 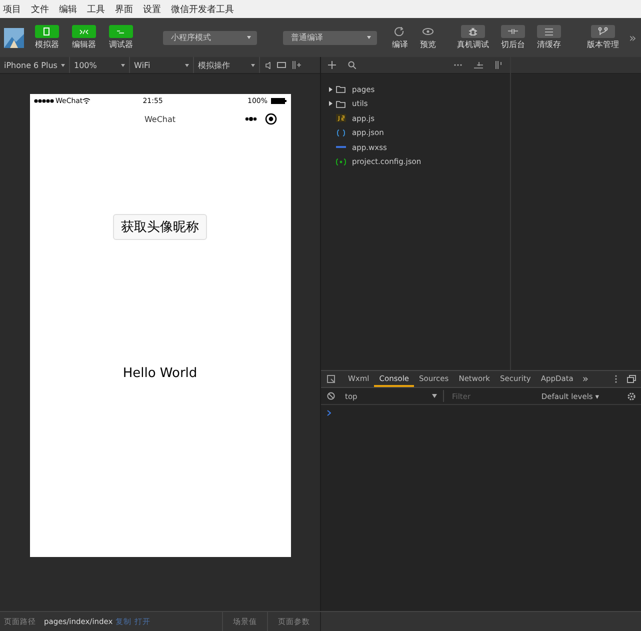 I want to click on toolbar-button: 真机调试, so click(x=473, y=37).